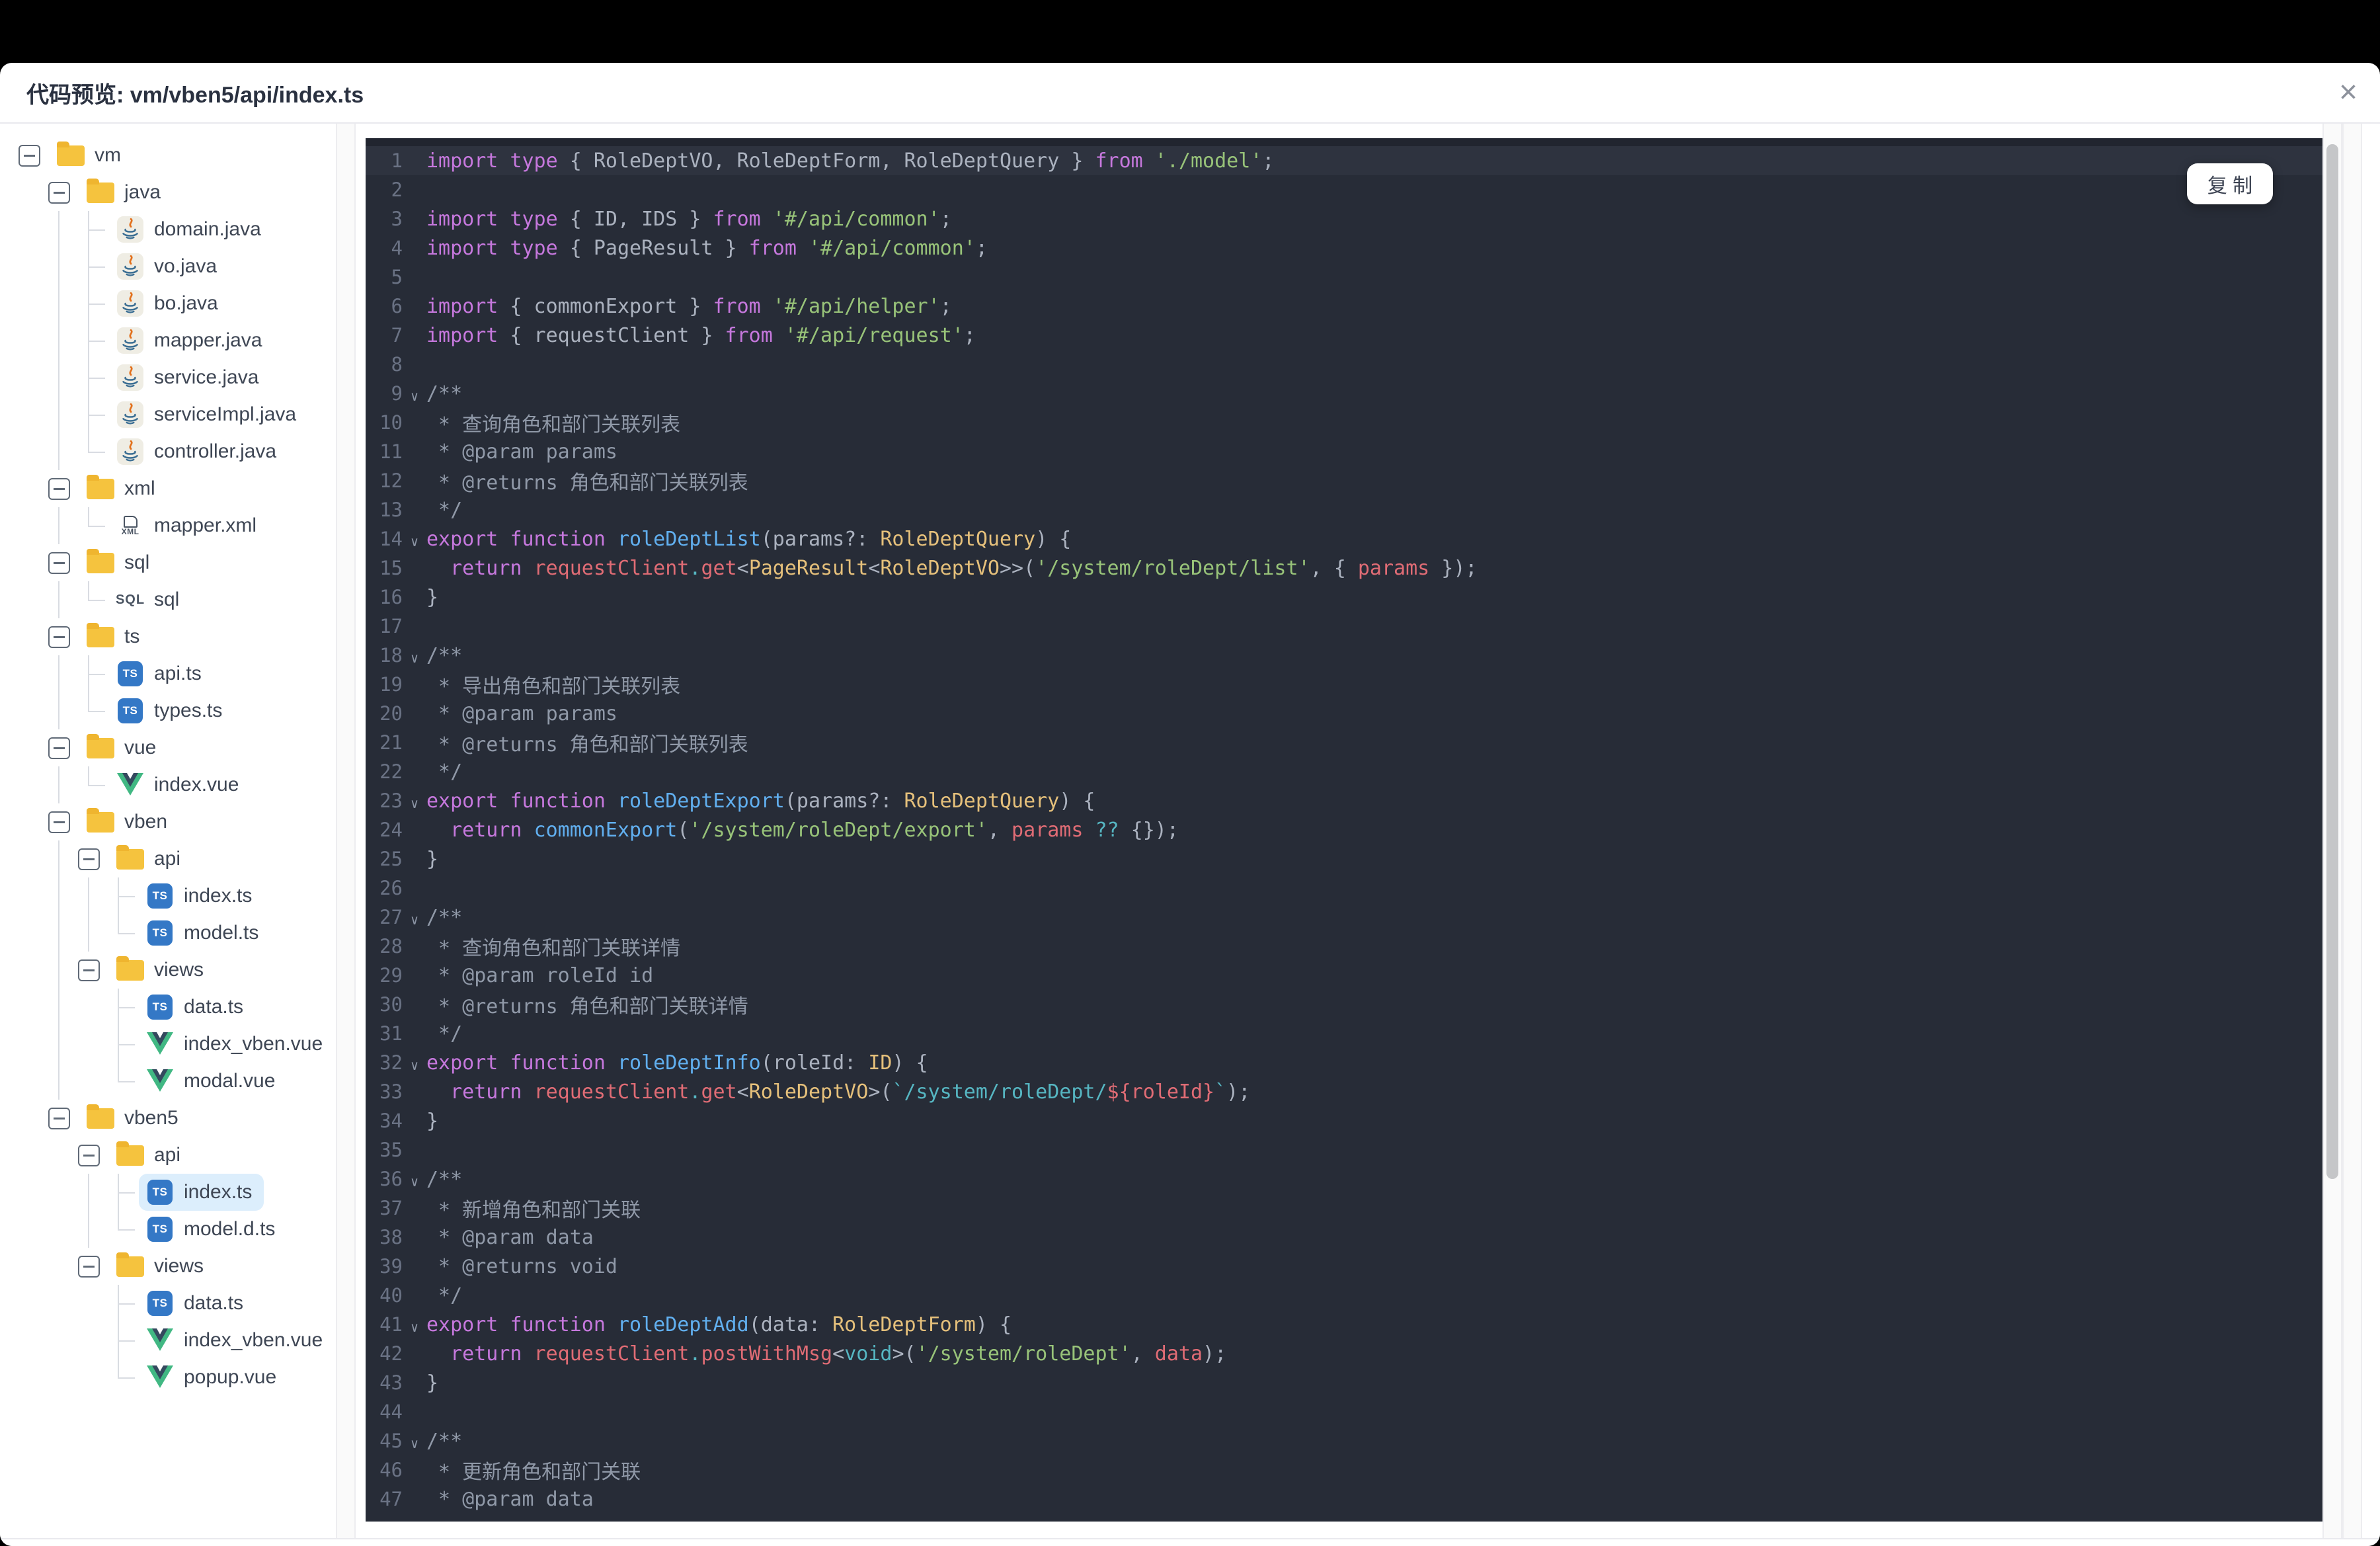  I want to click on tree-item-types.ts: TS types.ts, so click(168, 710).